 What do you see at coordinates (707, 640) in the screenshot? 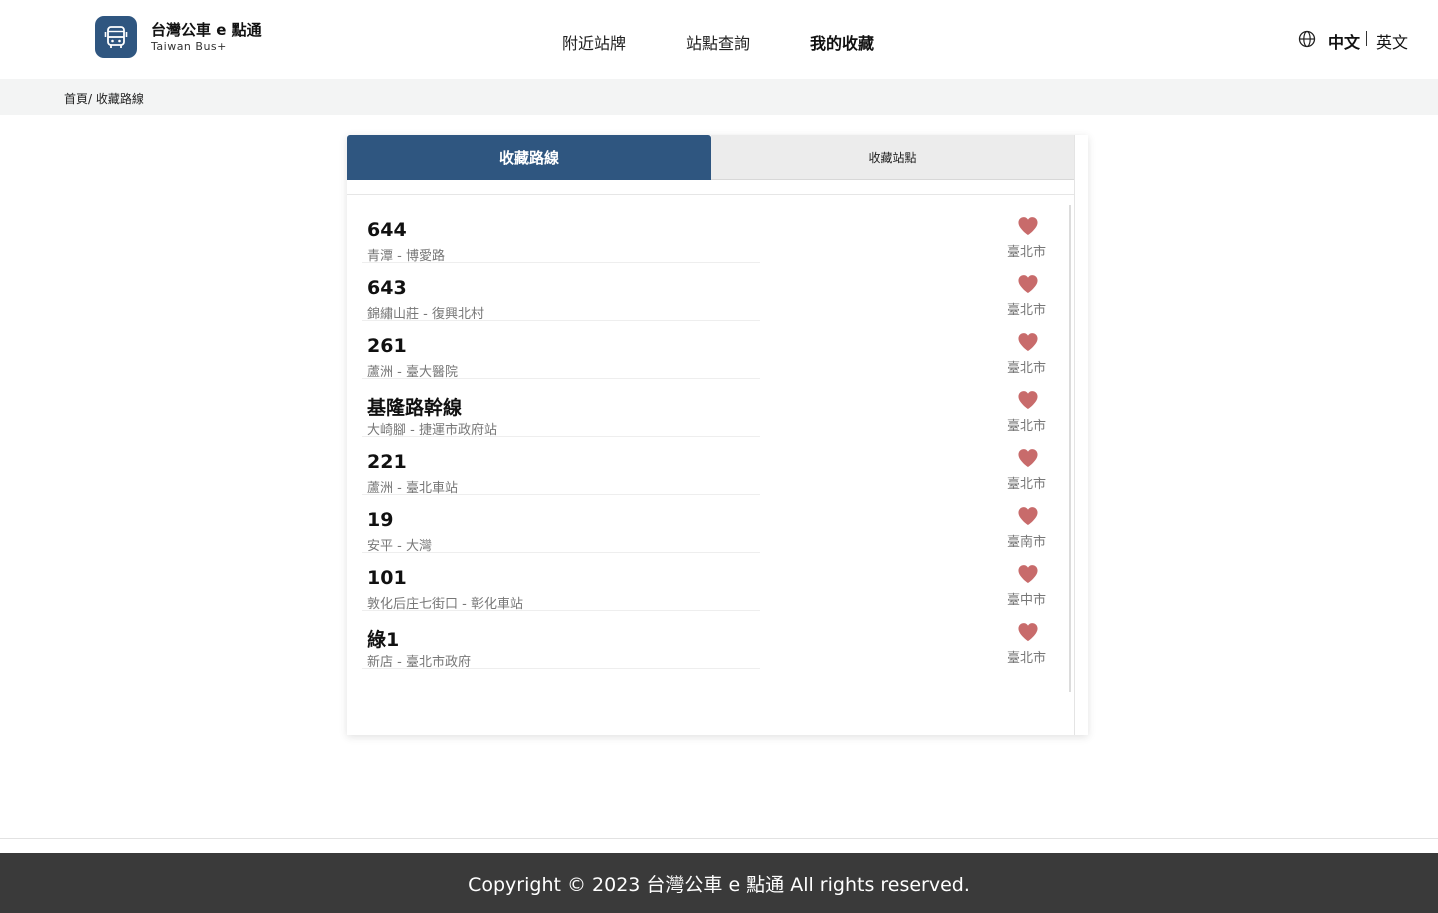
I see `route-list-item: 綠1 新店 - 臺北市政府 臺北市` at bounding box center [707, 640].